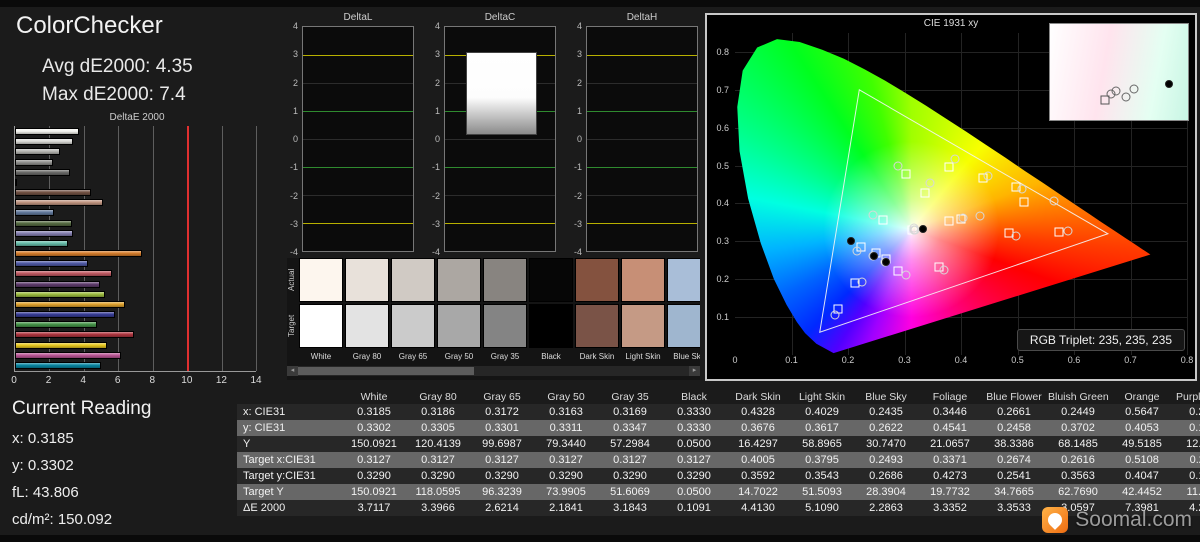 The image size is (1200, 542). Describe the element at coordinates (438, 508) in the screenshot. I see `table-cell: 3.3966` at that location.